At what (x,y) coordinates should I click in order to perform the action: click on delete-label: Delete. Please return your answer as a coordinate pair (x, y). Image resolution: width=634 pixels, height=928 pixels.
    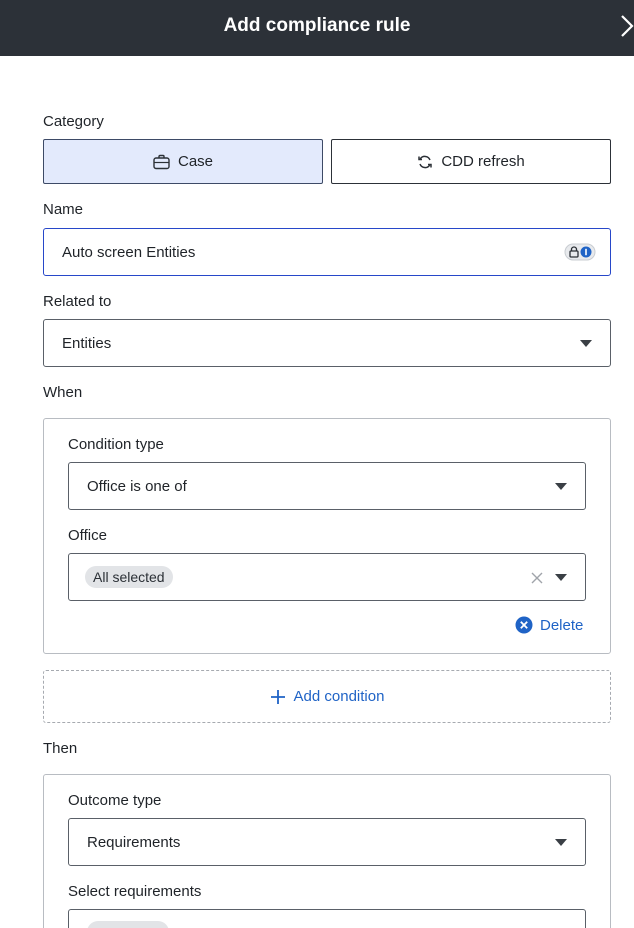
    Looking at the image, I should click on (562, 625).